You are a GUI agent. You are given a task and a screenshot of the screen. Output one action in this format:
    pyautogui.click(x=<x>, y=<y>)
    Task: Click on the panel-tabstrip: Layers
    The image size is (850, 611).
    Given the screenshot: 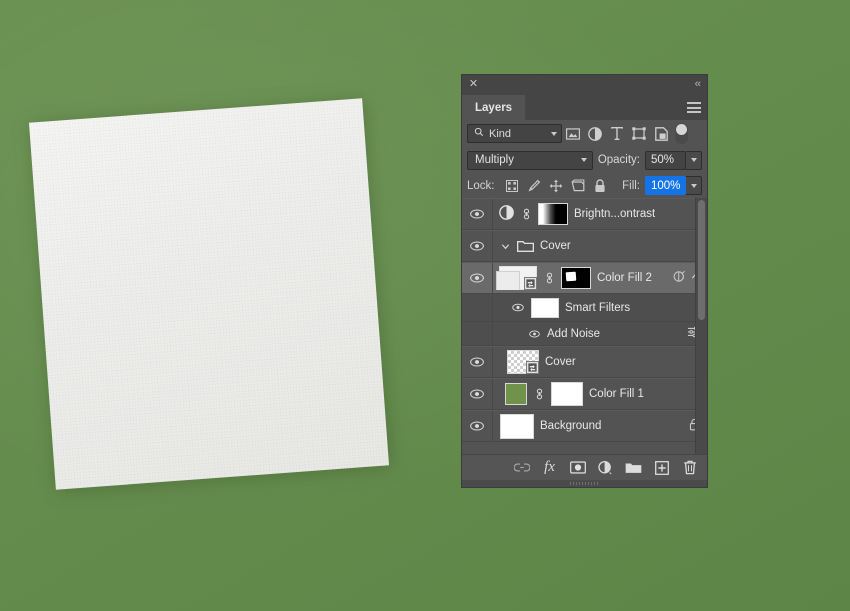 What is the action you would take?
    pyautogui.click(x=584, y=107)
    